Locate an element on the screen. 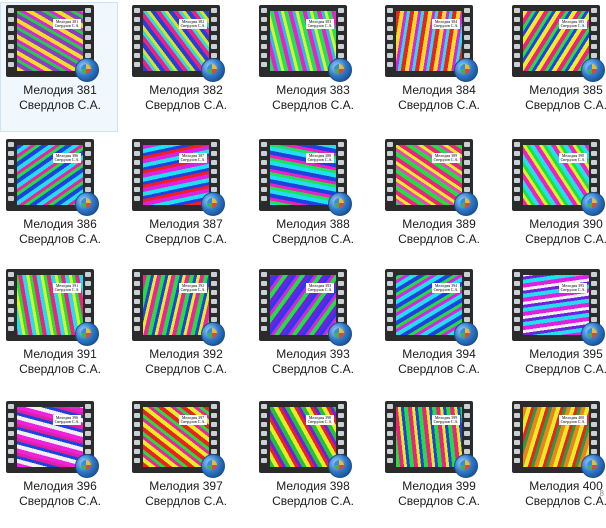  thumbnail-art: Мелодия 384 Свердлов С.А. is located at coordinates (429, 41).